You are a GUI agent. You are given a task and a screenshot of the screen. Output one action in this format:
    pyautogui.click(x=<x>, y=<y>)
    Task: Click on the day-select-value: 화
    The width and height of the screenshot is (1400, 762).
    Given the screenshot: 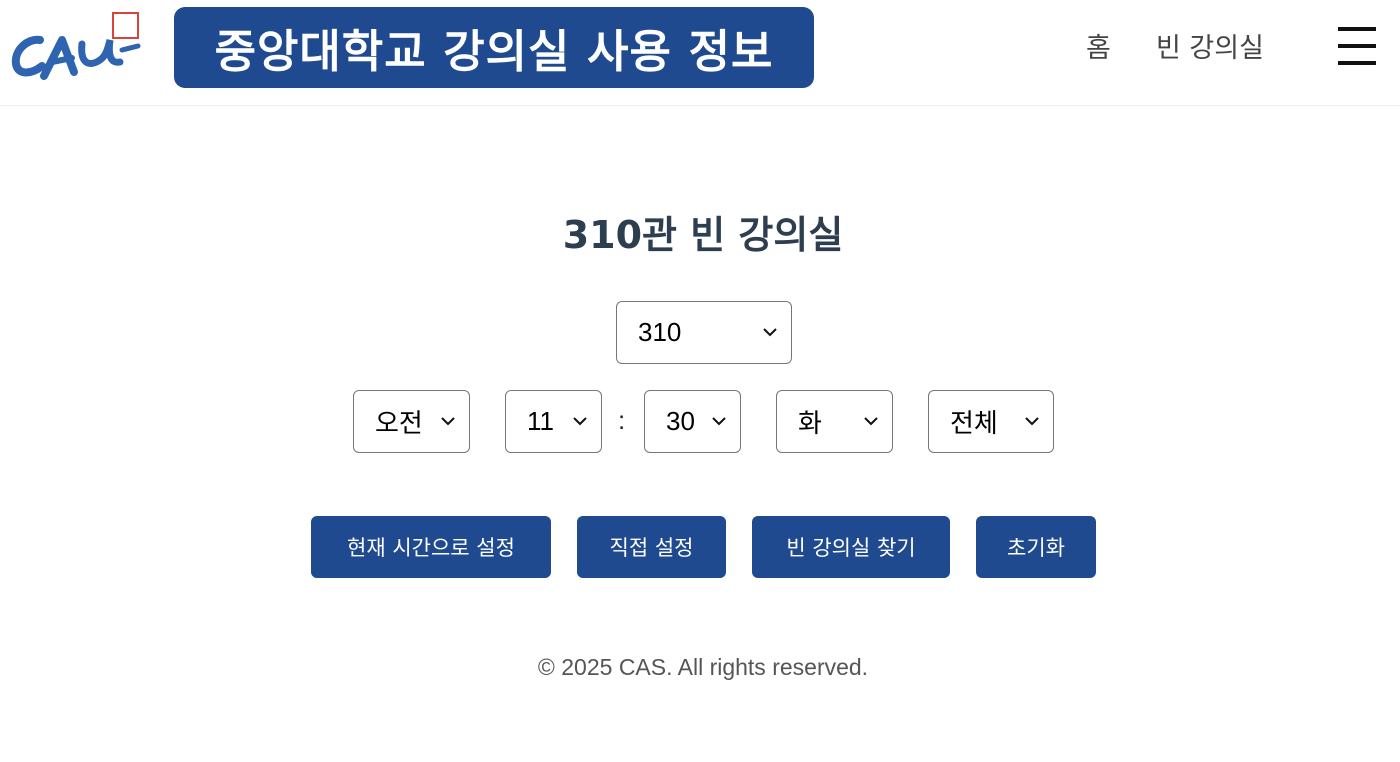 What is the action you would take?
    pyautogui.click(x=810, y=423)
    